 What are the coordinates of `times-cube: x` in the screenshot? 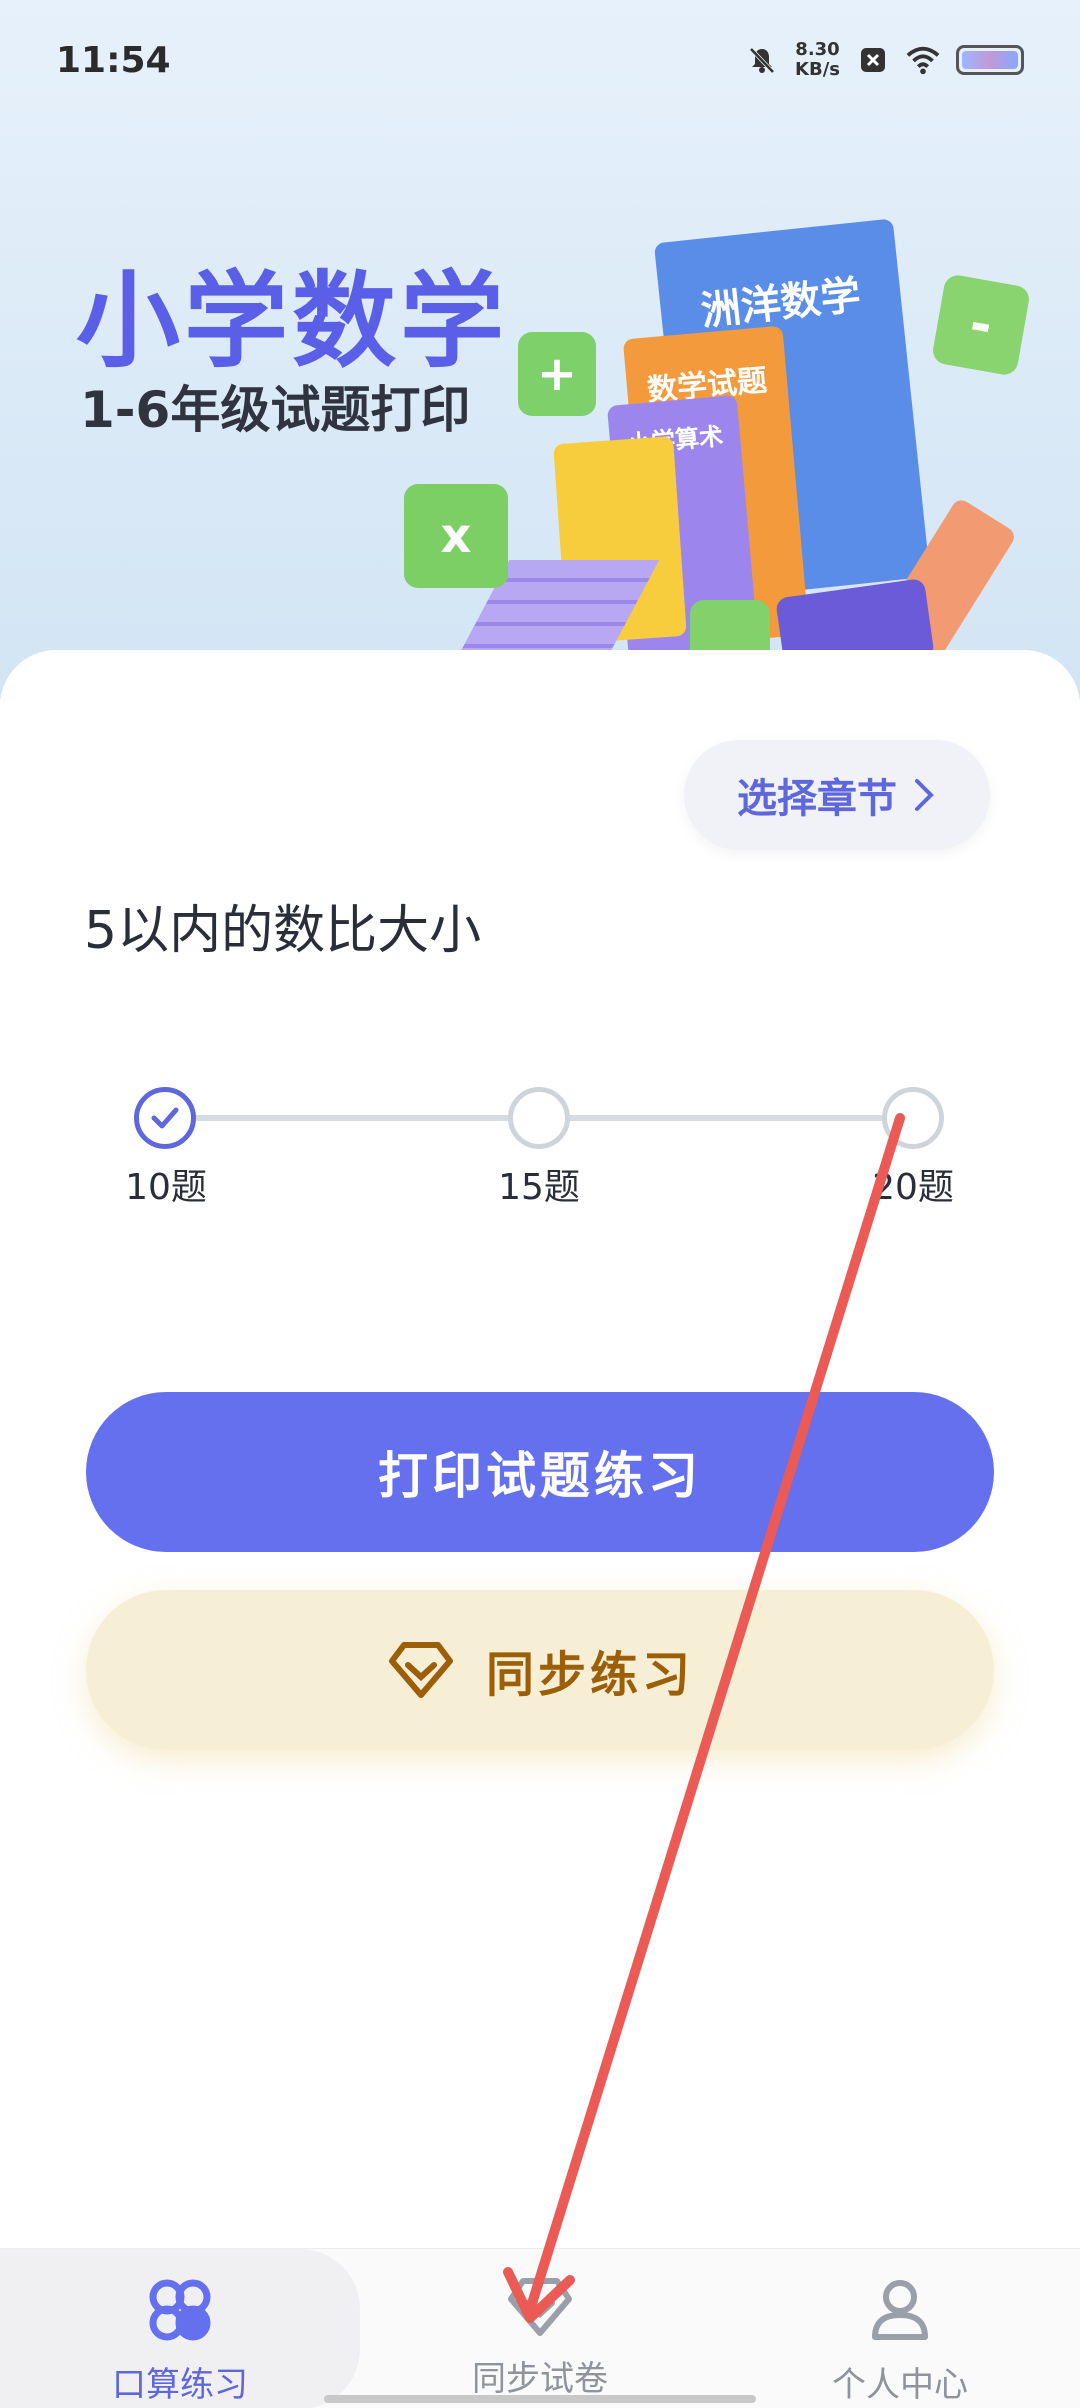 It's located at (456, 536).